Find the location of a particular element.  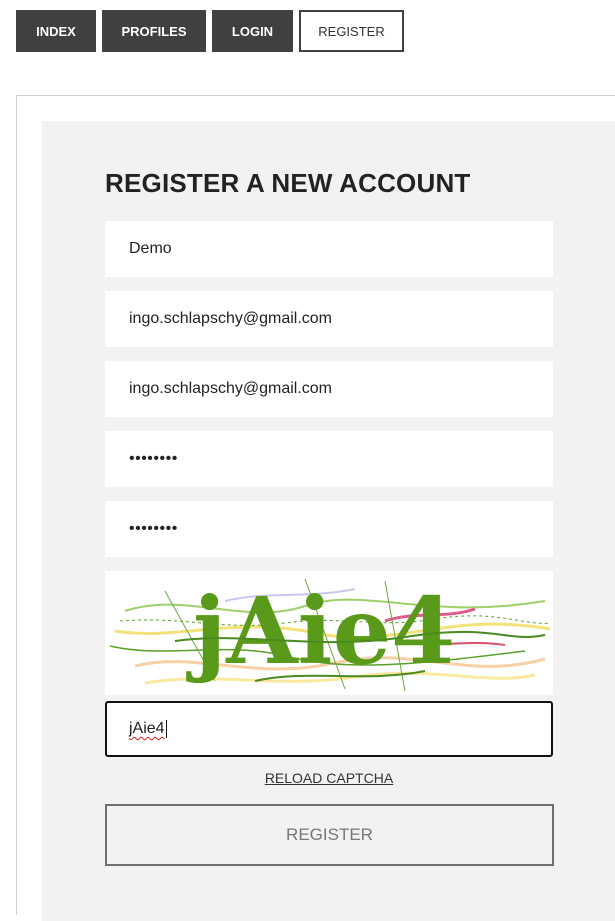

captcha-glyphs: jAie4 is located at coordinates (320, 631).